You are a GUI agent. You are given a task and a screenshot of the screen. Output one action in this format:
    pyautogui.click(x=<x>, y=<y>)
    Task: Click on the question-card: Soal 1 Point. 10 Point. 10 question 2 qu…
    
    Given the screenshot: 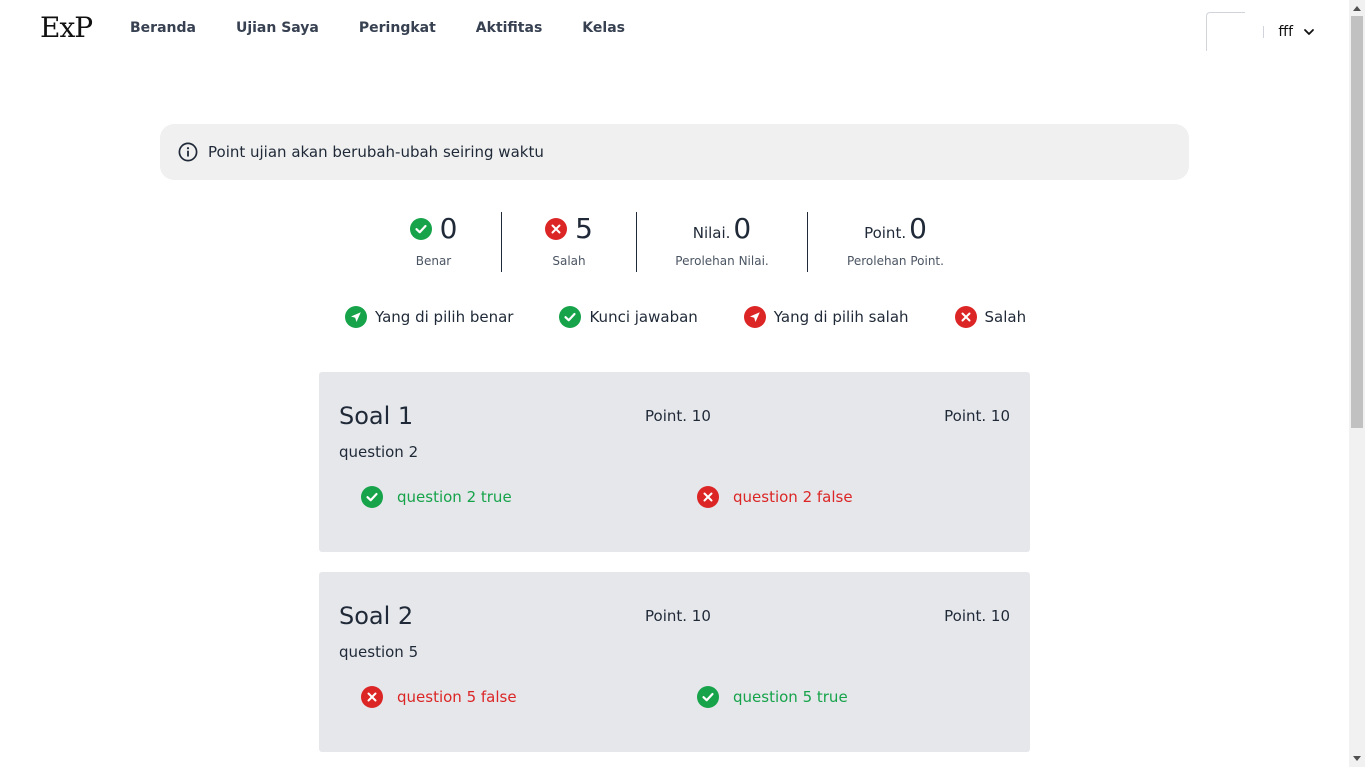 What is the action you would take?
    pyautogui.click(x=674, y=462)
    